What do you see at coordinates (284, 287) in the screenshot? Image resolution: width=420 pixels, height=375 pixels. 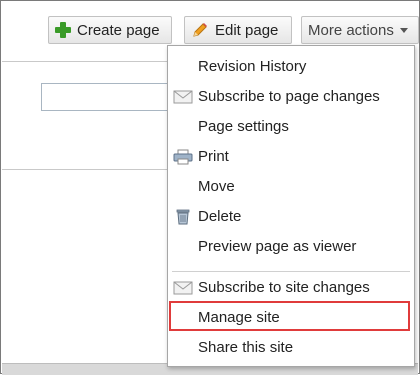 I see `menu-item-label: Subscribe to site changes` at bounding box center [284, 287].